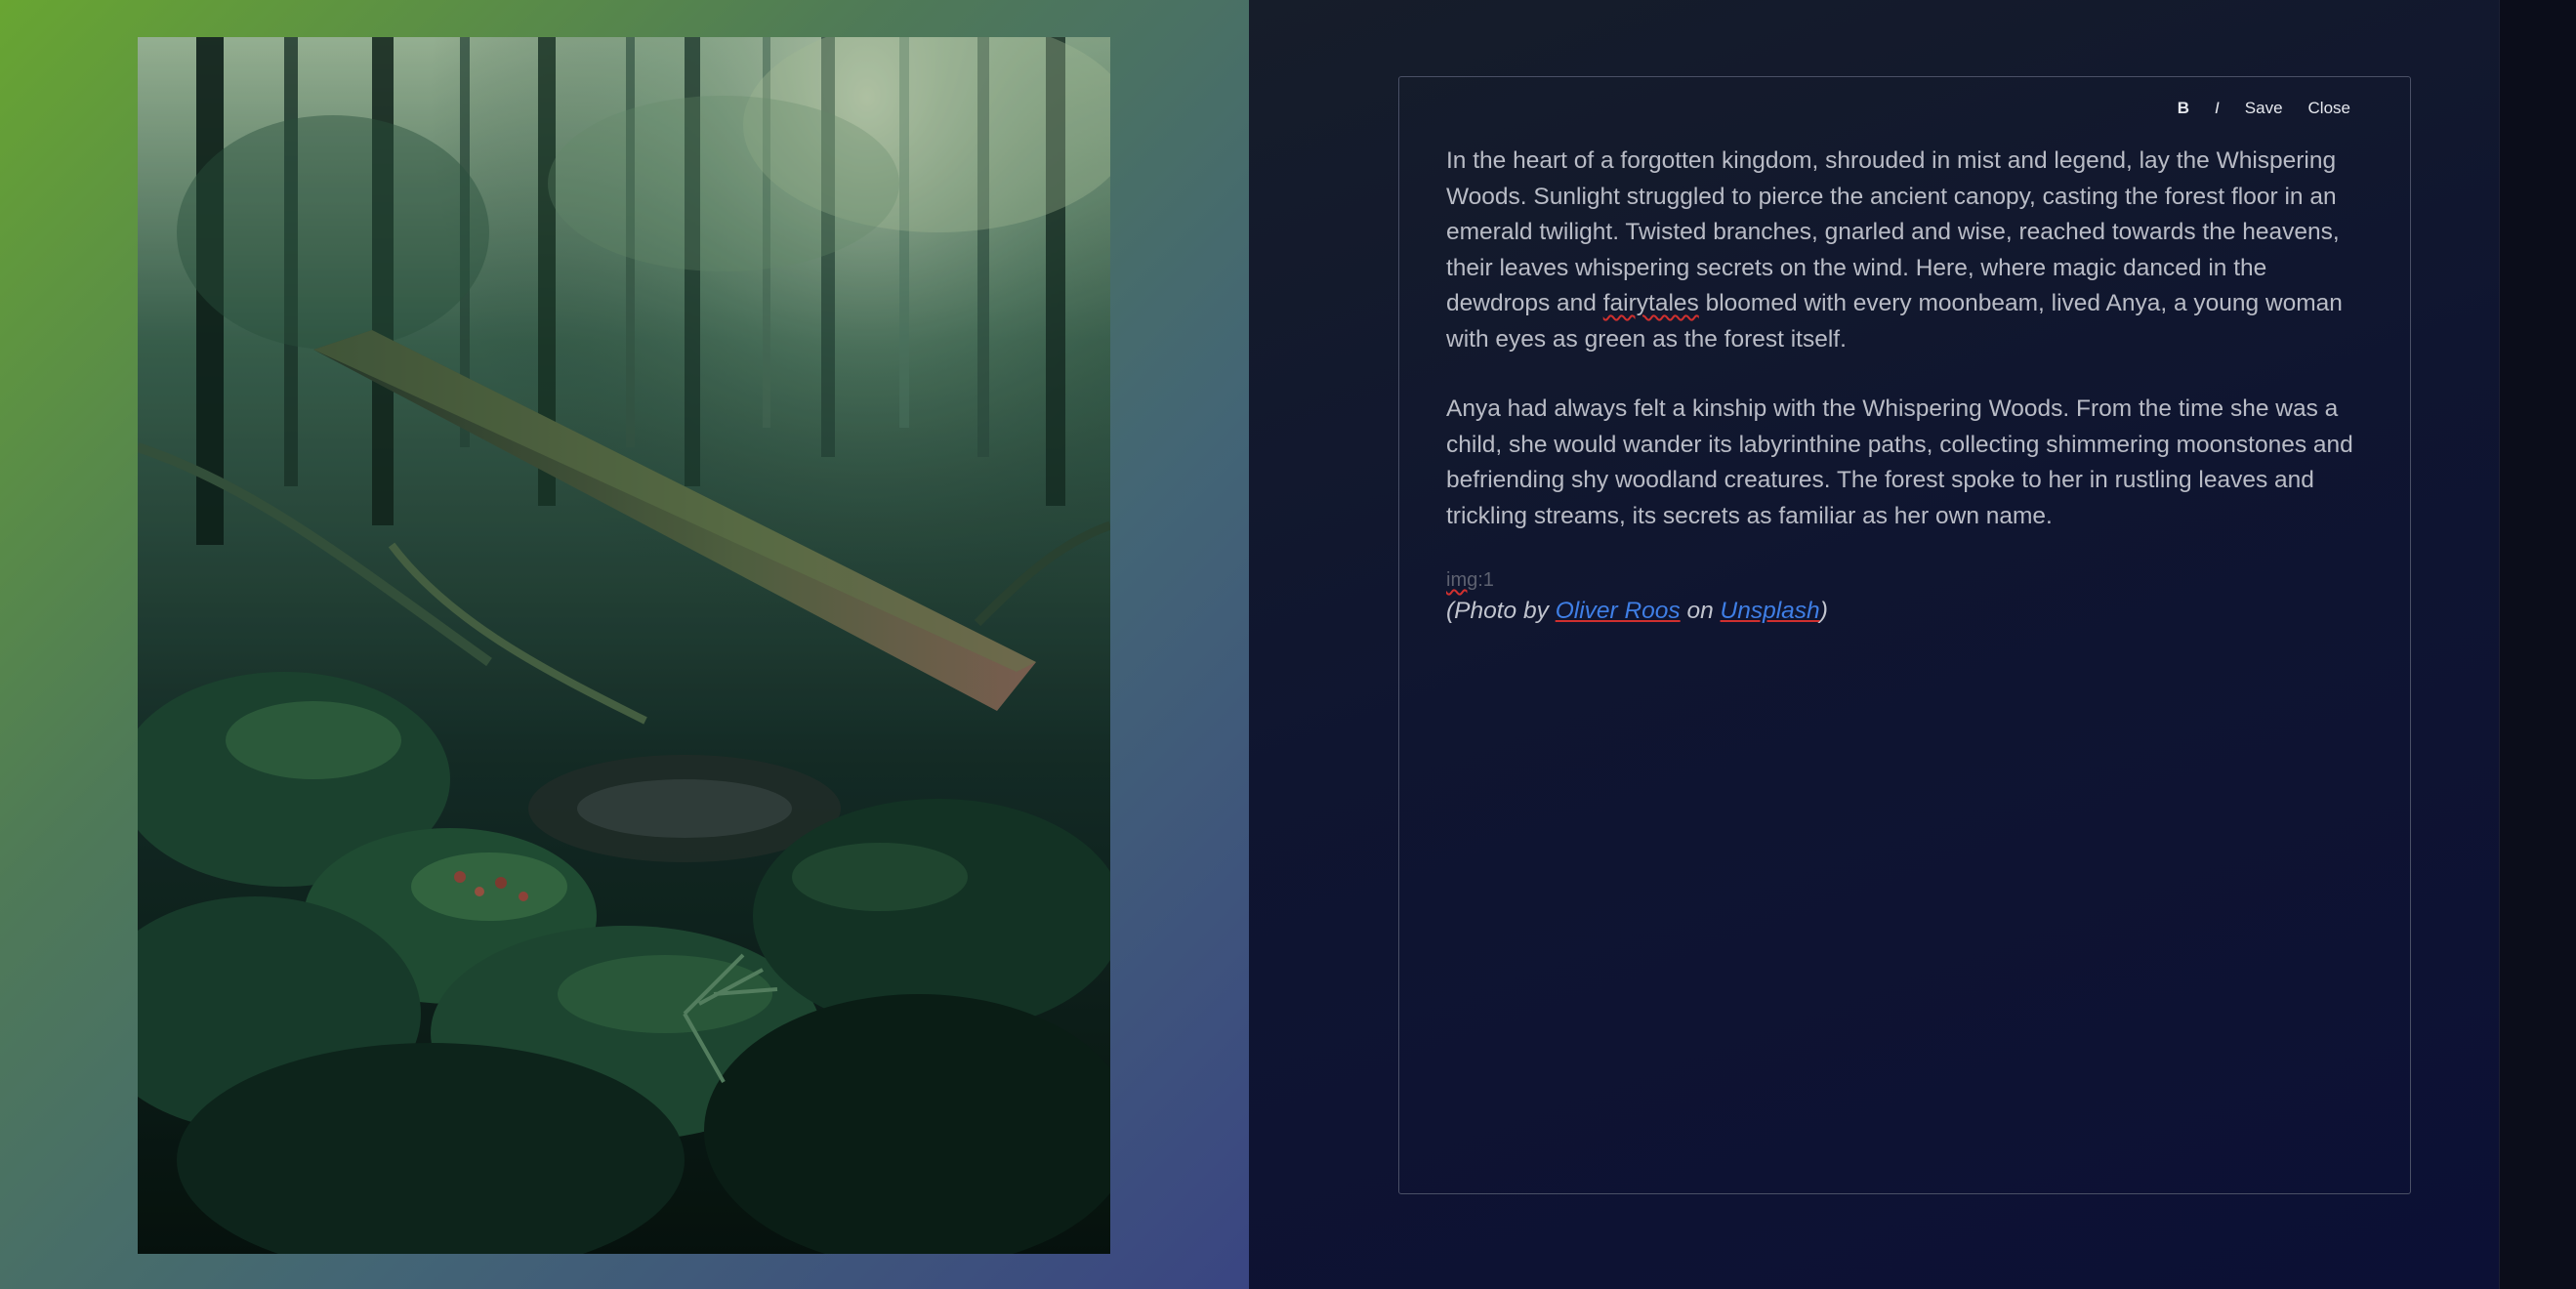 Image resolution: width=2576 pixels, height=1289 pixels. Describe the element at coordinates (2537, 644) in the screenshot. I see `scrollbar-track` at that location.